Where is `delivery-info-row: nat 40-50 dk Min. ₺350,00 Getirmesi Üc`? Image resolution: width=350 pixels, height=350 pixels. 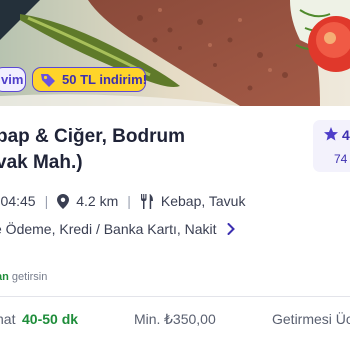 delivery-info-row: nat 40-50 dk Min. ₺350,00 Getirmesi Üc is located at coordinates (175, 320).